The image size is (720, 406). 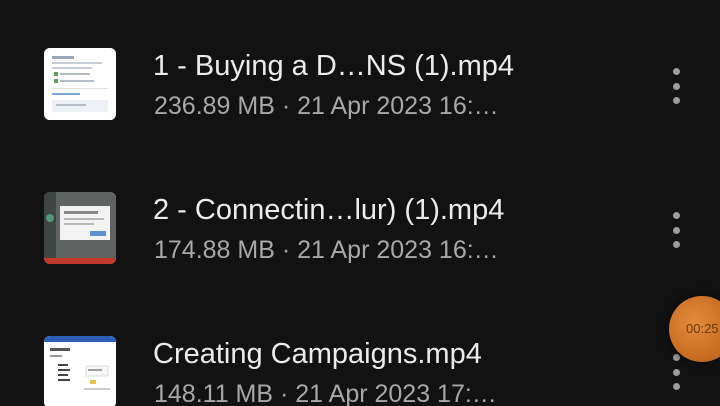 I want to click on dialog-screenshot-thumbnail, so click(x=80, y=228).